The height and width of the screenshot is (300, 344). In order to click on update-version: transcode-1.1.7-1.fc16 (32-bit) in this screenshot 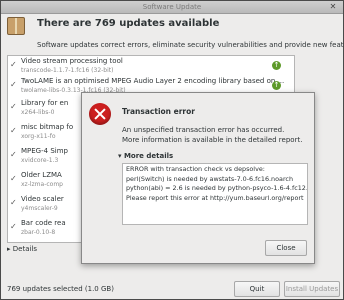, I will do `click(67, 70)`.